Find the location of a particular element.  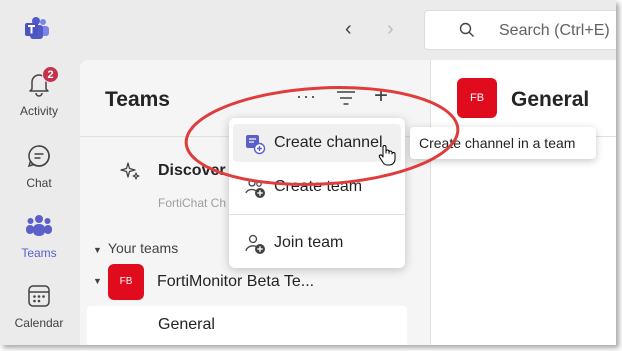

rail-item-calendar: Calendar is located at coordinates (39, 305).